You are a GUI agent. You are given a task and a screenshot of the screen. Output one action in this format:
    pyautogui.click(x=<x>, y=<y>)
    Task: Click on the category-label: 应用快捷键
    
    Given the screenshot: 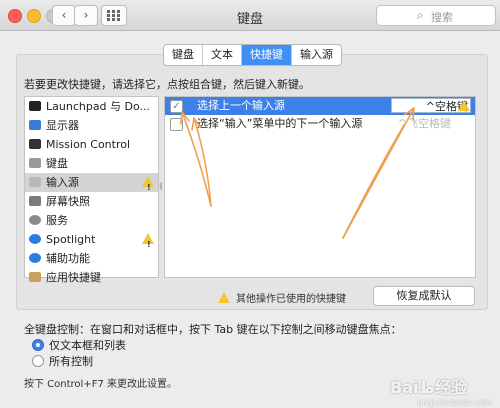 What is the action you would take?
    pyautogui.click(x=73, y=277)
    